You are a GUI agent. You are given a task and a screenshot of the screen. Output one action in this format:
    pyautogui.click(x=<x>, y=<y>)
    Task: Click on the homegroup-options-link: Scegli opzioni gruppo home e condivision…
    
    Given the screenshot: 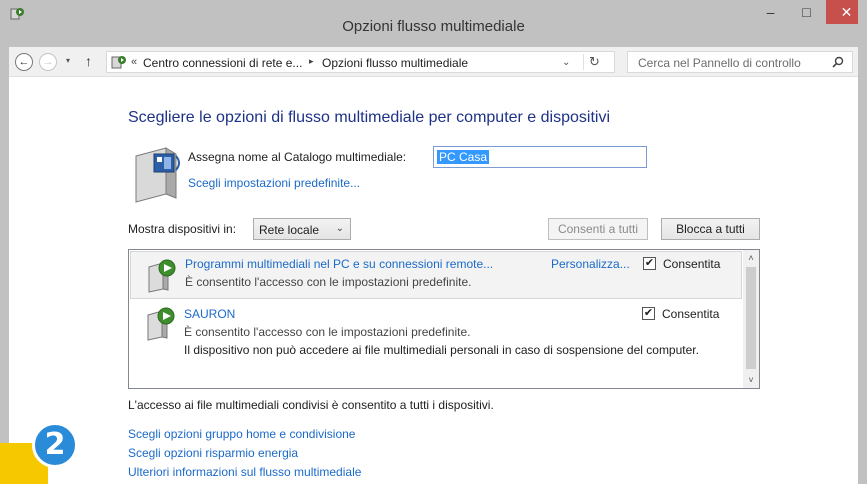 What is the action you would take?
    pyautogui.click(x=241, y=434)
    